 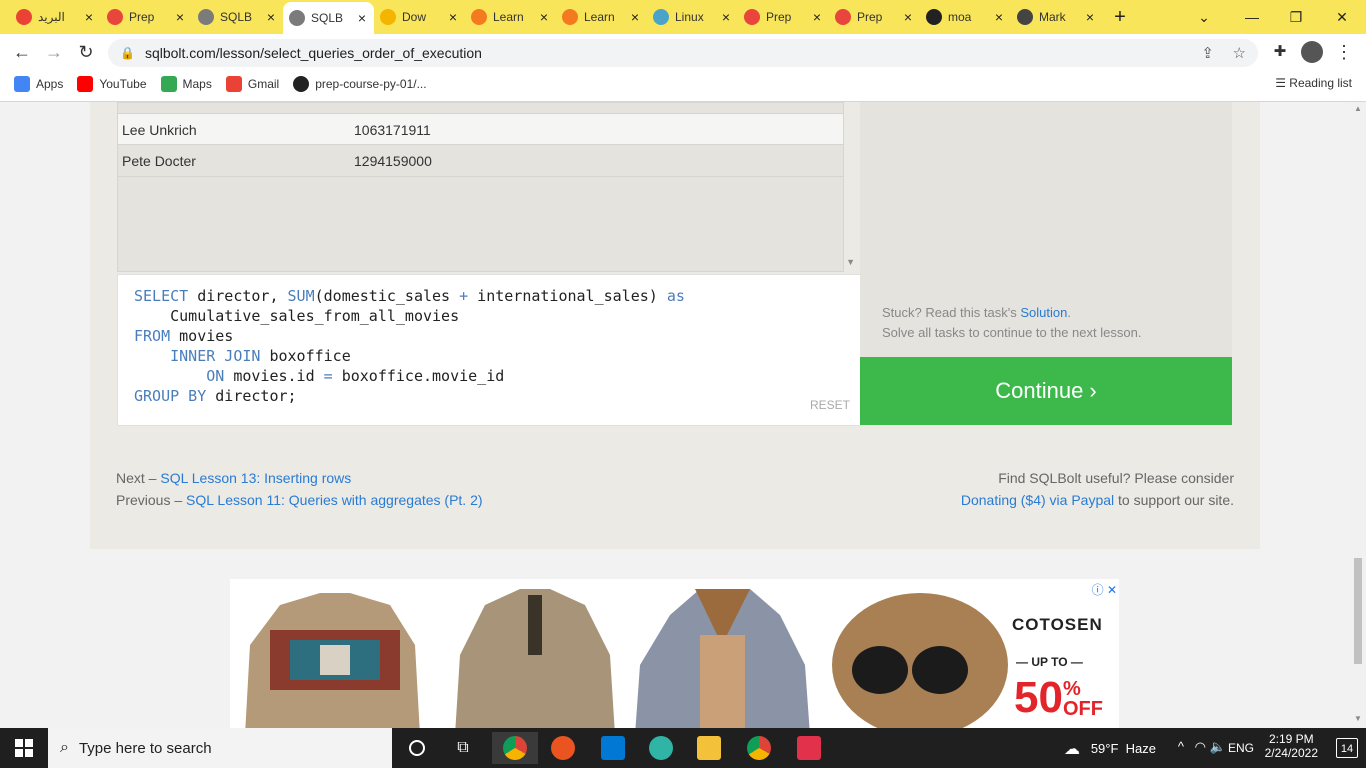 I want to click on bookmark-item: Maps, so click(x=186, y=84).